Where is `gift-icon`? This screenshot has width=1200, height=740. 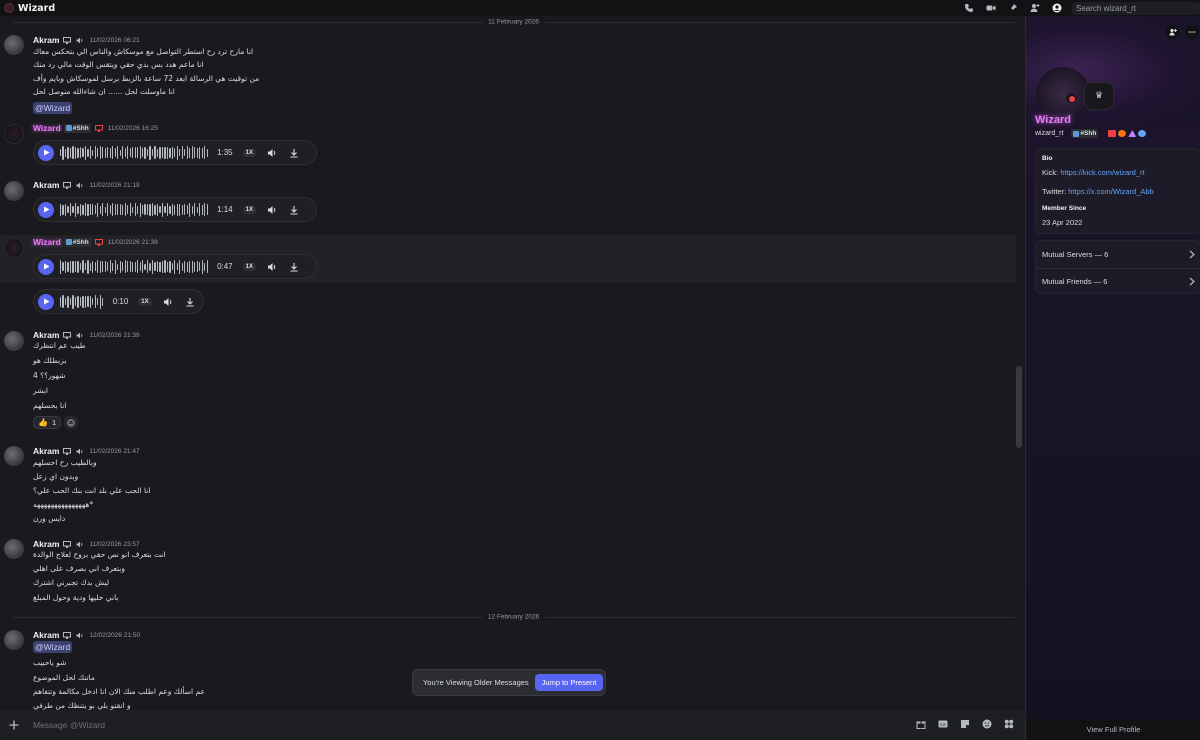
gift-icon is located at coordinates (921, 724).